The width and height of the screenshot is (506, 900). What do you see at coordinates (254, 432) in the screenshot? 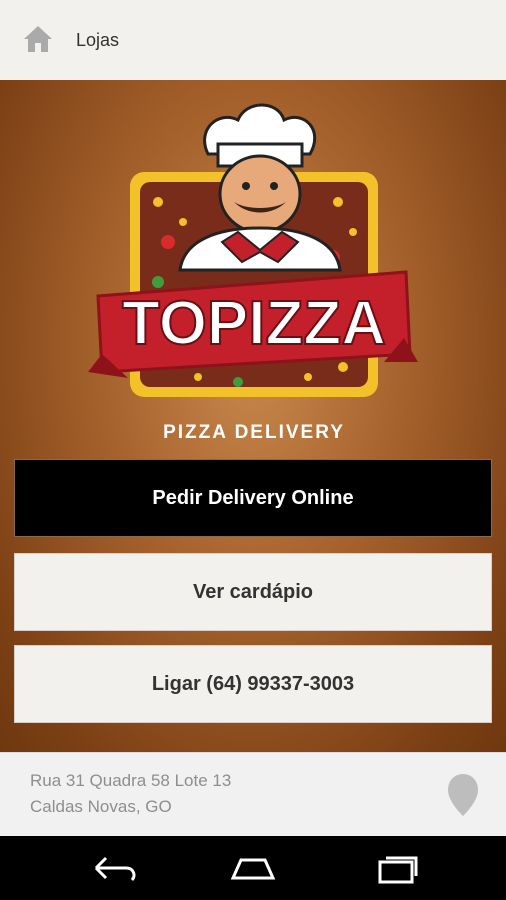
I see `brand-tagline: PIZZA DELIVERY` at bounding box center [254, 432].